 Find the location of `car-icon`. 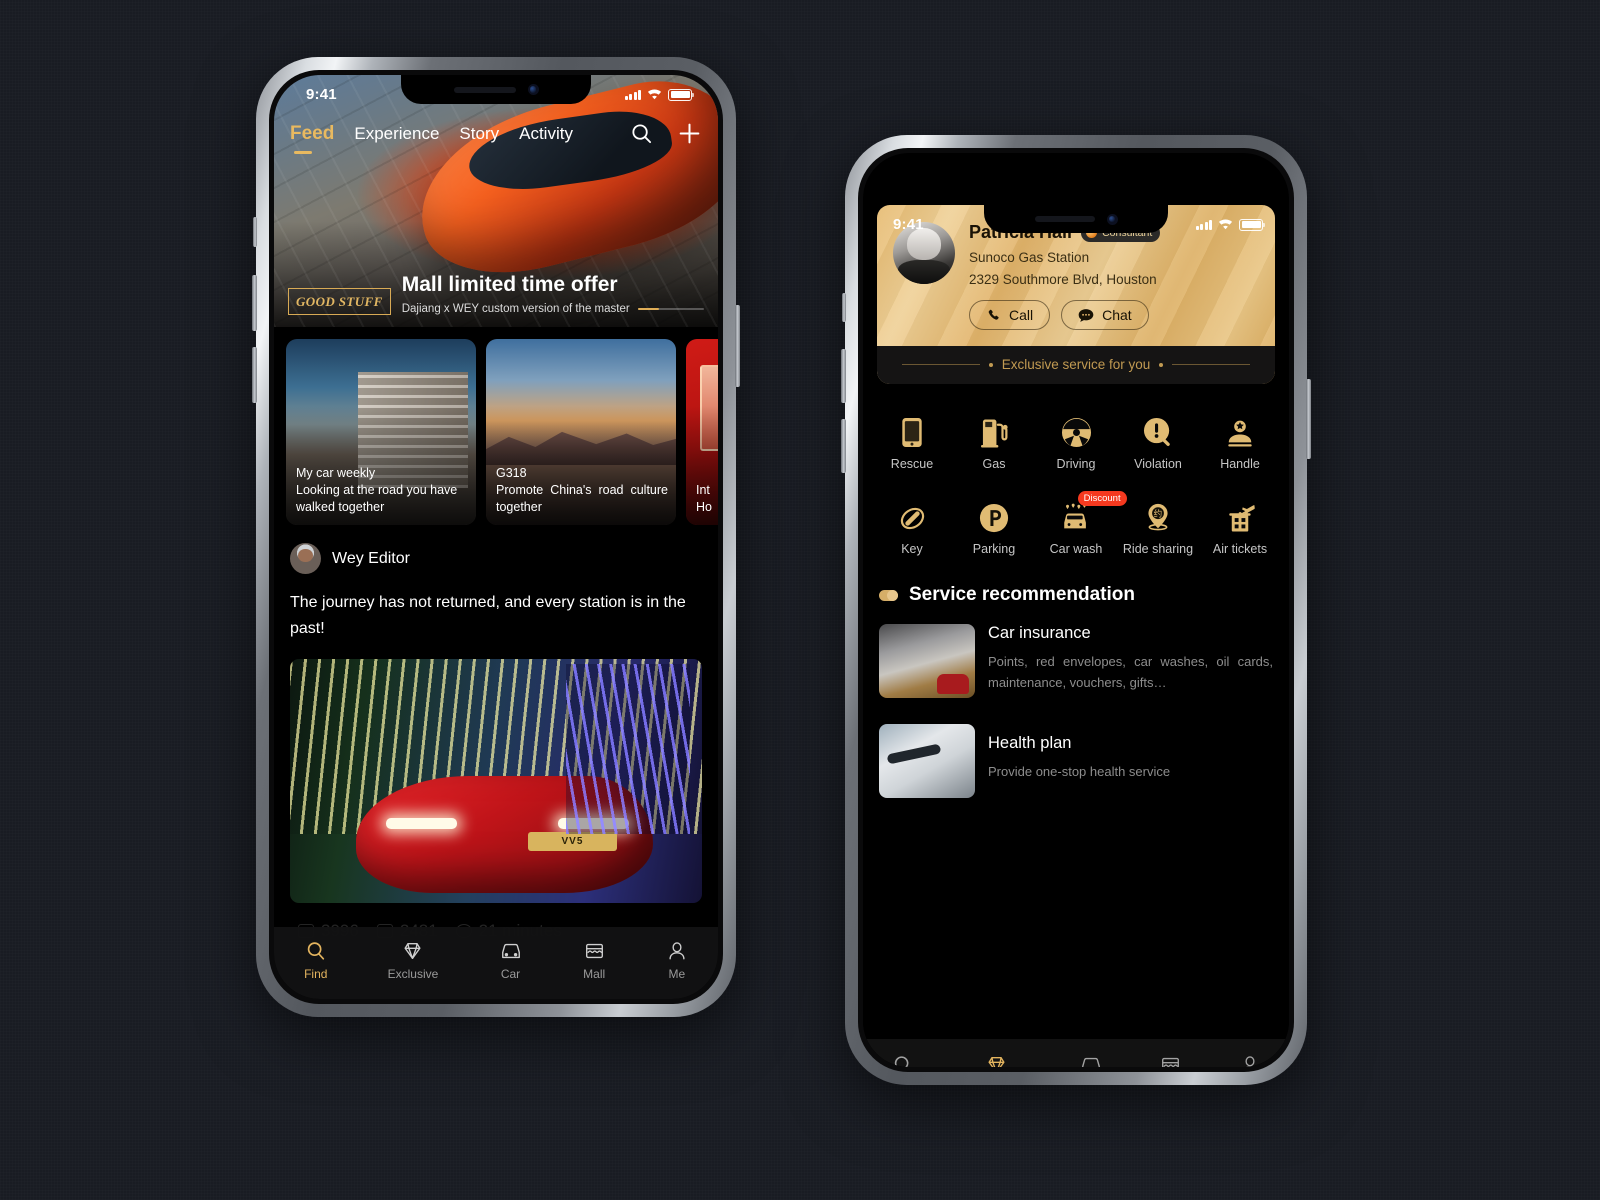

car-icon is located at coordinates (510, 950).